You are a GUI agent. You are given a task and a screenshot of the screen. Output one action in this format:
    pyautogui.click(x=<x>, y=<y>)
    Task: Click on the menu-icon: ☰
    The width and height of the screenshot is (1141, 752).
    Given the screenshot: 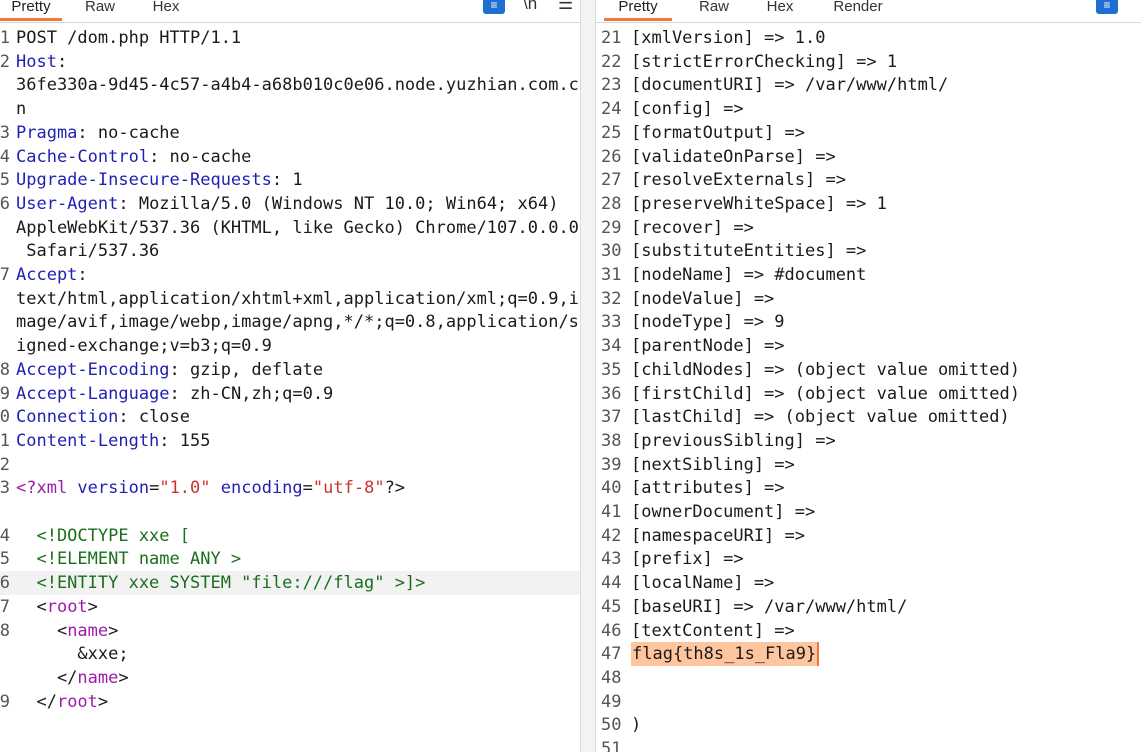 What is the action you would take?
    pyautogui.click(x=565, y=8)
    